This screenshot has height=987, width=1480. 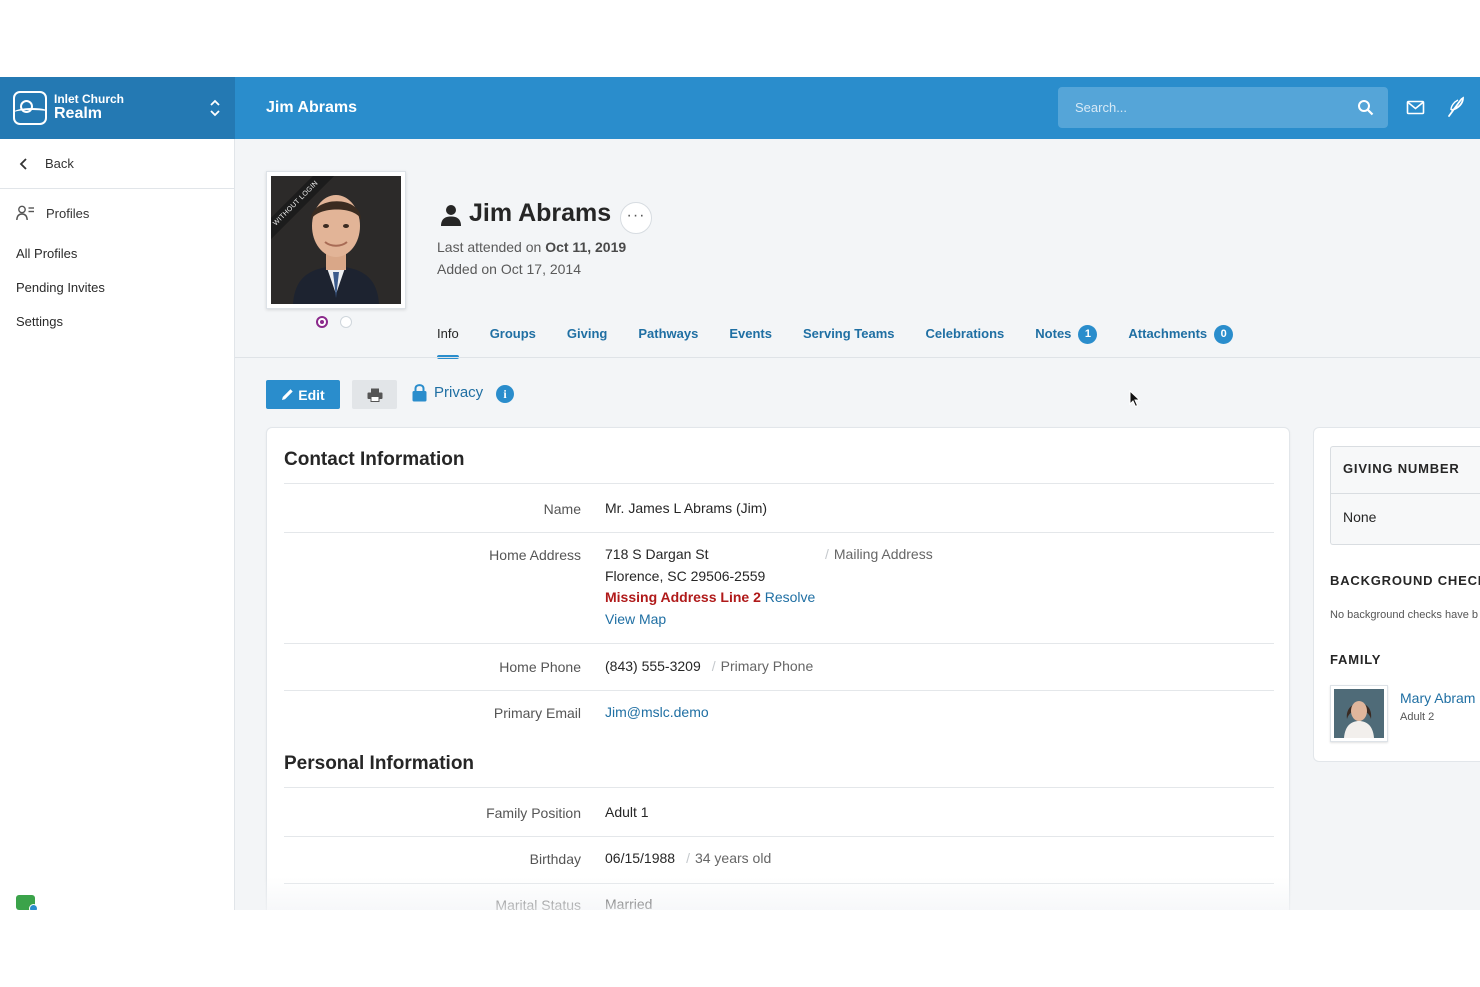 What do you see at coordinates (30, 108) in the screenshot?
I see `realm-logo-icon` at bounding box center [30, 108].